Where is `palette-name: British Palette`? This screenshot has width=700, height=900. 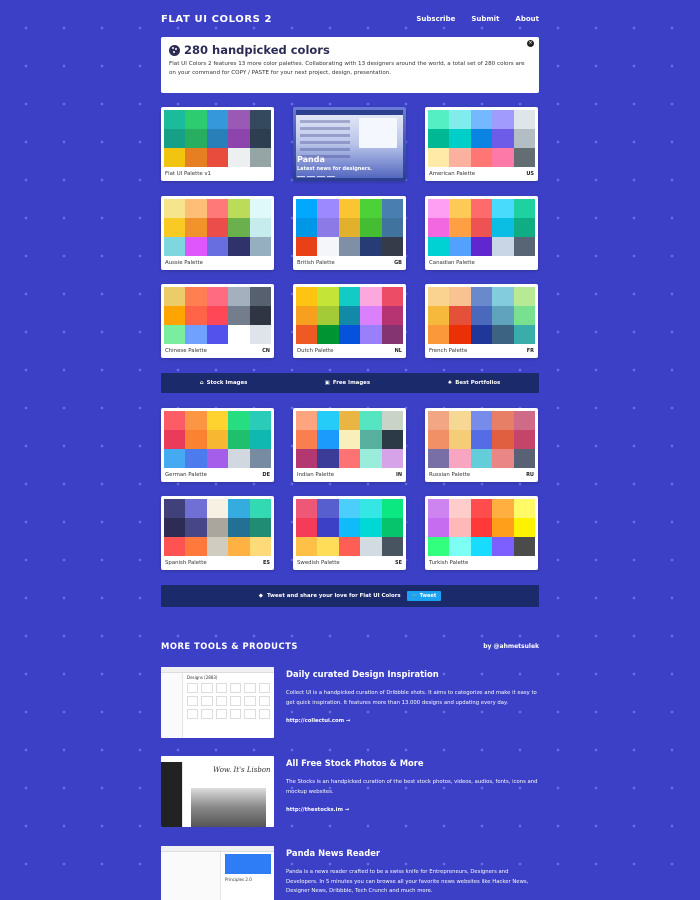
palette-name: British Palette is located at coordinates (316, 262).